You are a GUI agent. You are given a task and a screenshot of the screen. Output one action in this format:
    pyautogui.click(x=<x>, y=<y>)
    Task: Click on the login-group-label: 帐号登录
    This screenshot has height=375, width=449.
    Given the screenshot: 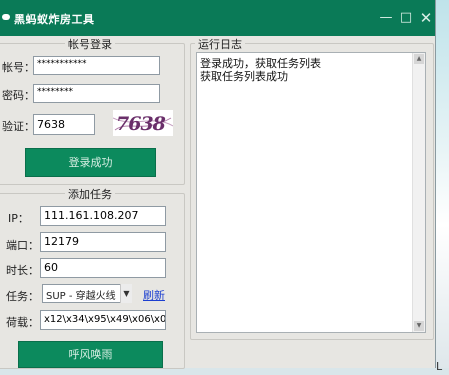 What is the action you would take?
    pyautogui.click(x=90, y=44)
    